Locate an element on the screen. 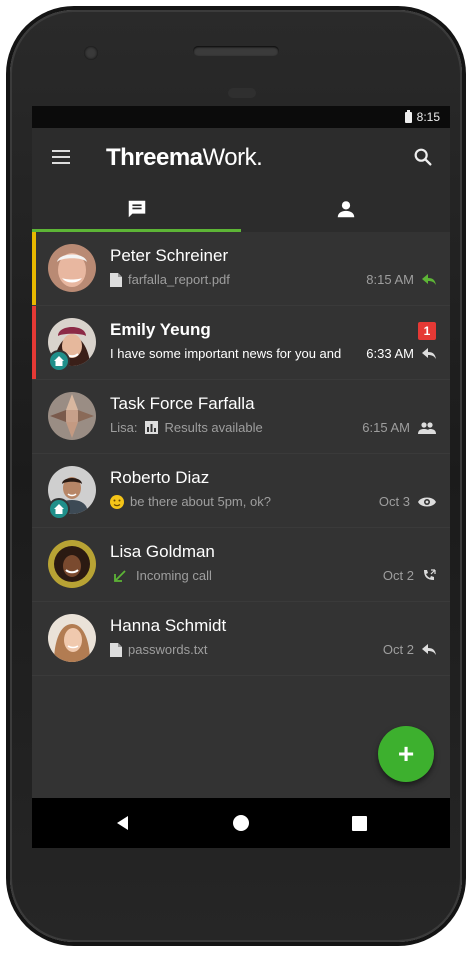 Image resolution: width=472 pixels, height=953 pixels. status-bar: 8:15 is located at coordinates (241, 117).